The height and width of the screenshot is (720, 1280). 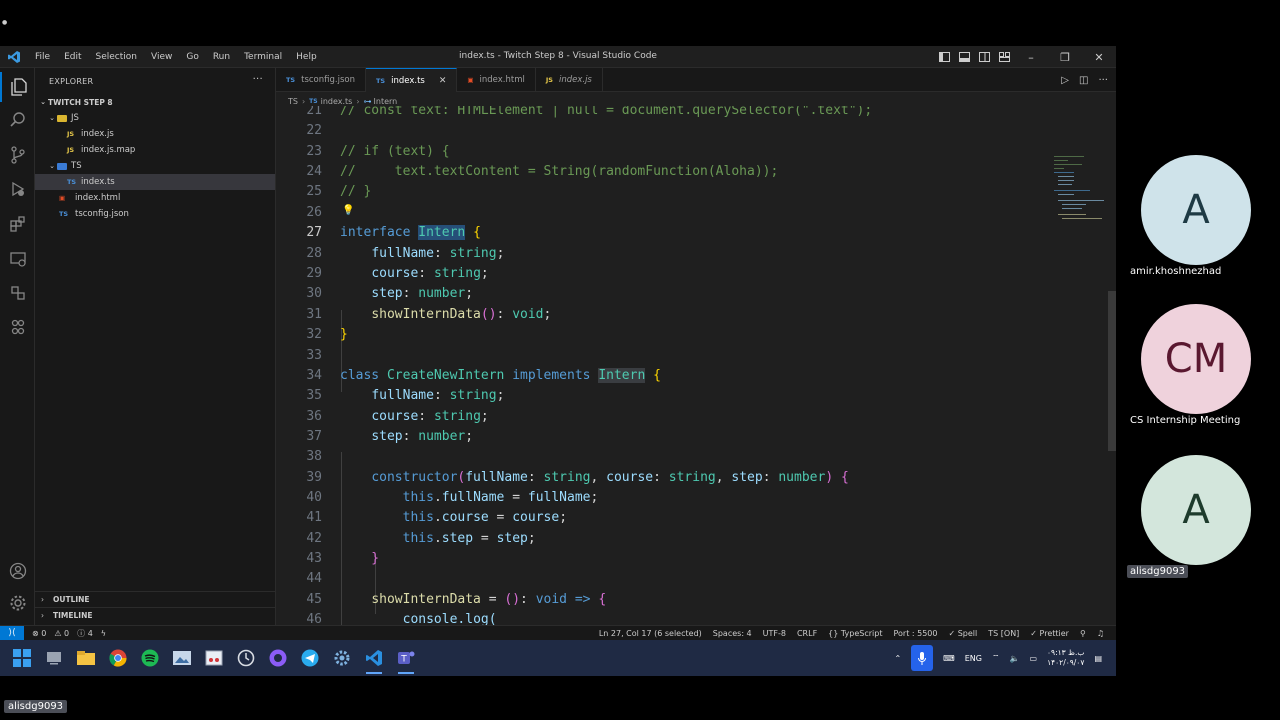 What do you see at coordinates (1065, 57) in the screenshot?
I see `maximize-button: ❐` at bounding box center [1065, 57].